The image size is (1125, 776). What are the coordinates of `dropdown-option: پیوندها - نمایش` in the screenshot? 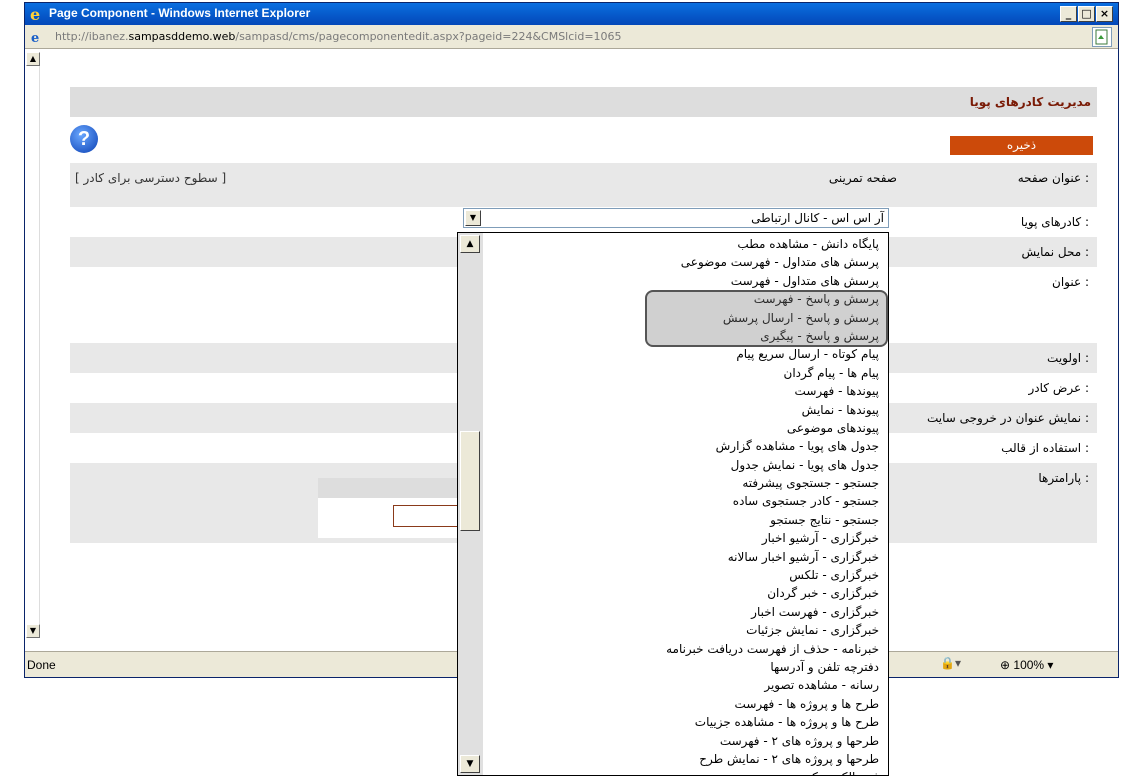 It's located at (684, 410).